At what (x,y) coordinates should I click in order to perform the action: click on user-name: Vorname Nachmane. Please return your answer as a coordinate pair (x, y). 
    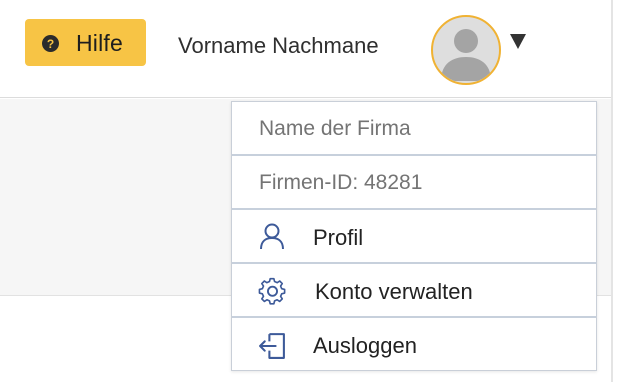
    Looking at the image, I should click on (278, 45).